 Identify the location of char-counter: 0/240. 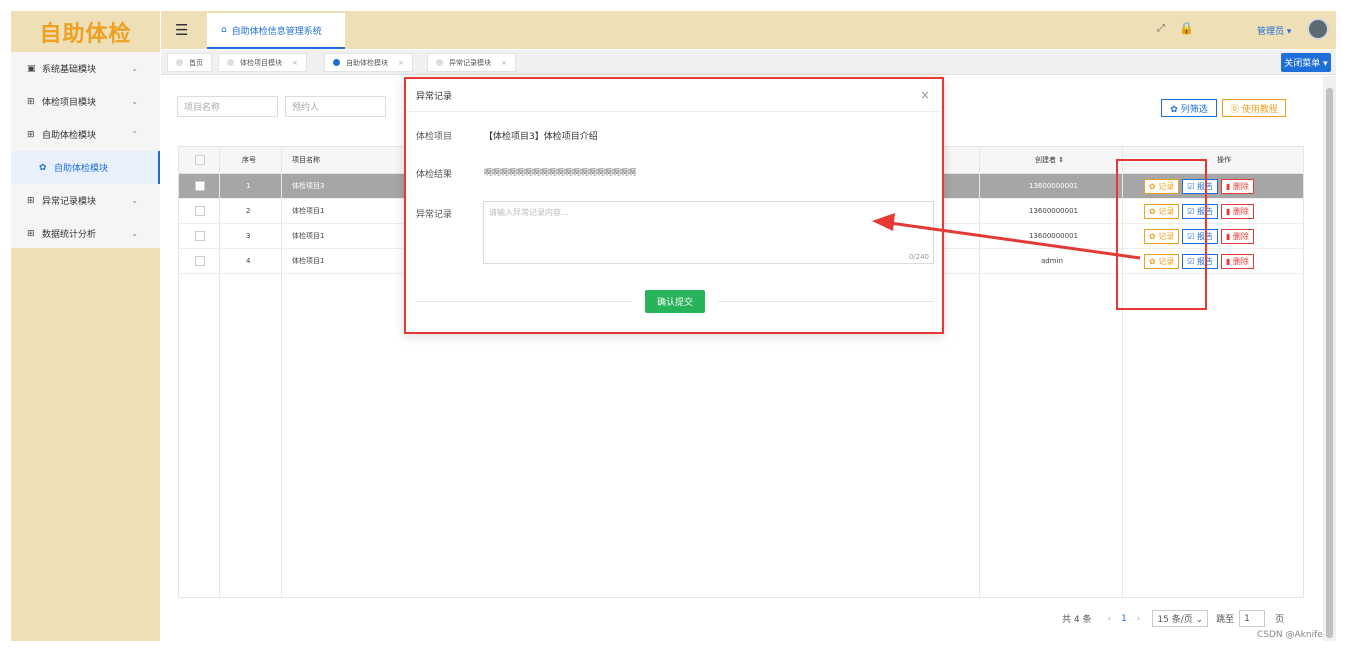
(918, 257).